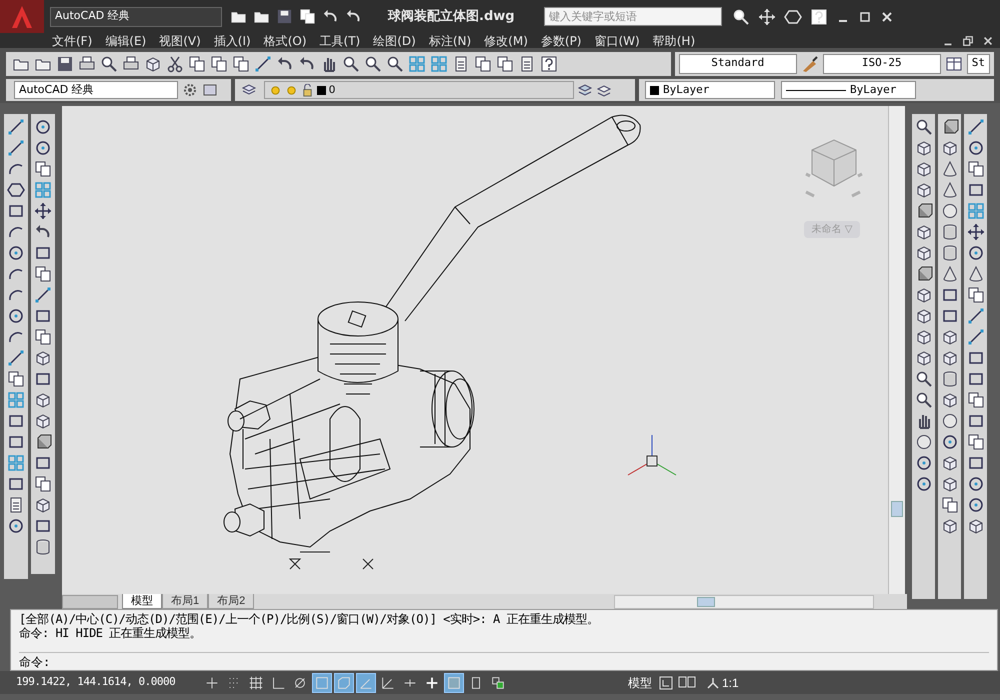 This screenshot has width=1000, height=700. I want to click on menu-item: 窗口(W), so click(617, 41).